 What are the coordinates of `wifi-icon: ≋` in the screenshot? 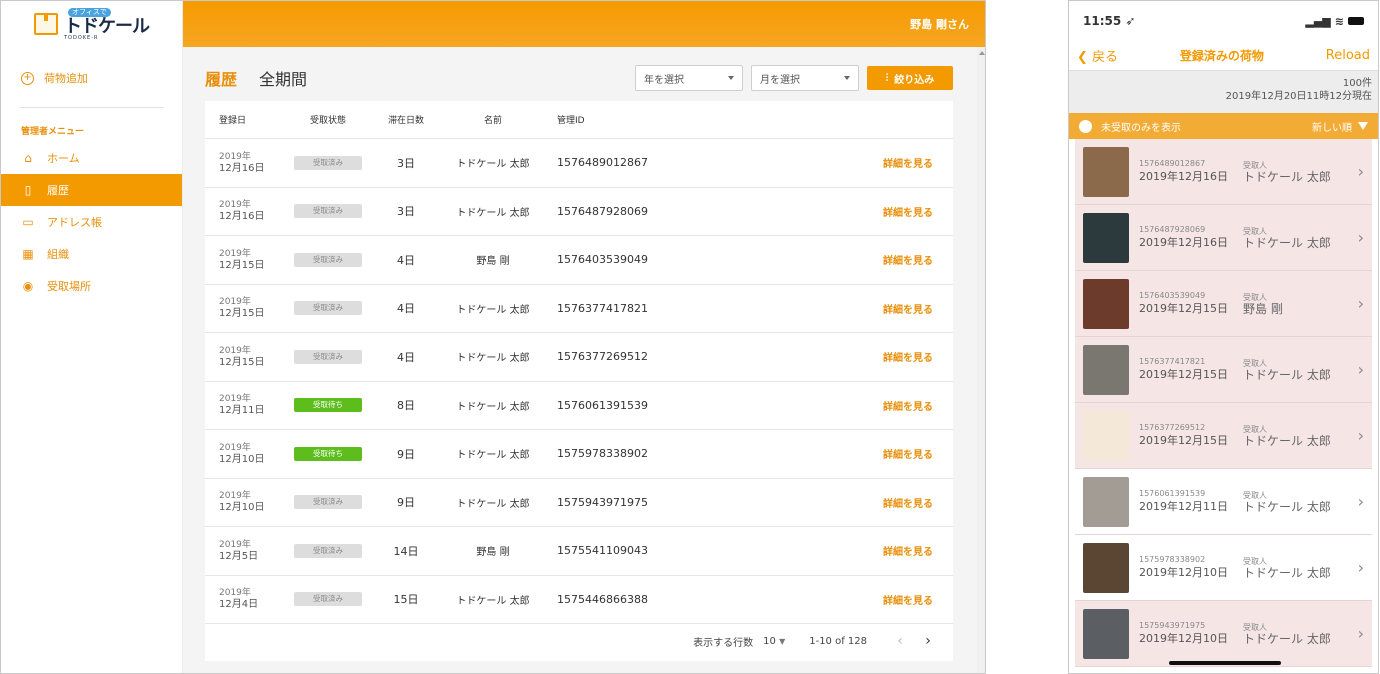 It's located at (1339, 21).